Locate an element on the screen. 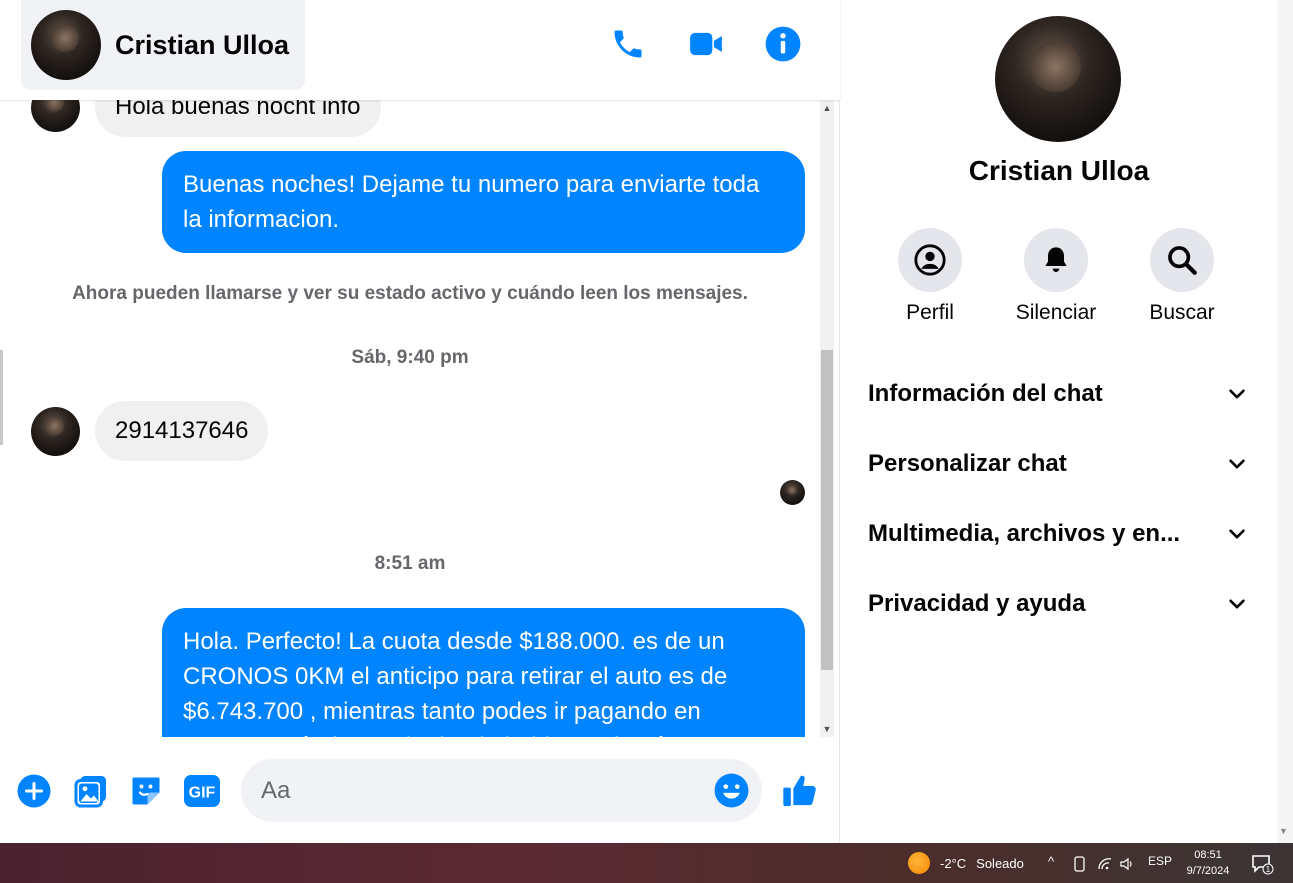 This screenshot has width=1293, height=883. windows-taskbar: -2°C Soleado ^ ESP 08:51 9/7/2024 1 is located at coordinates (646, 863).